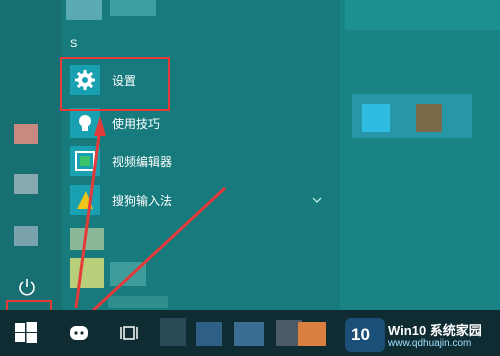  Describe the element at coordinates (129, 333) in the screenshot. I see `task-view-icon` at that location.